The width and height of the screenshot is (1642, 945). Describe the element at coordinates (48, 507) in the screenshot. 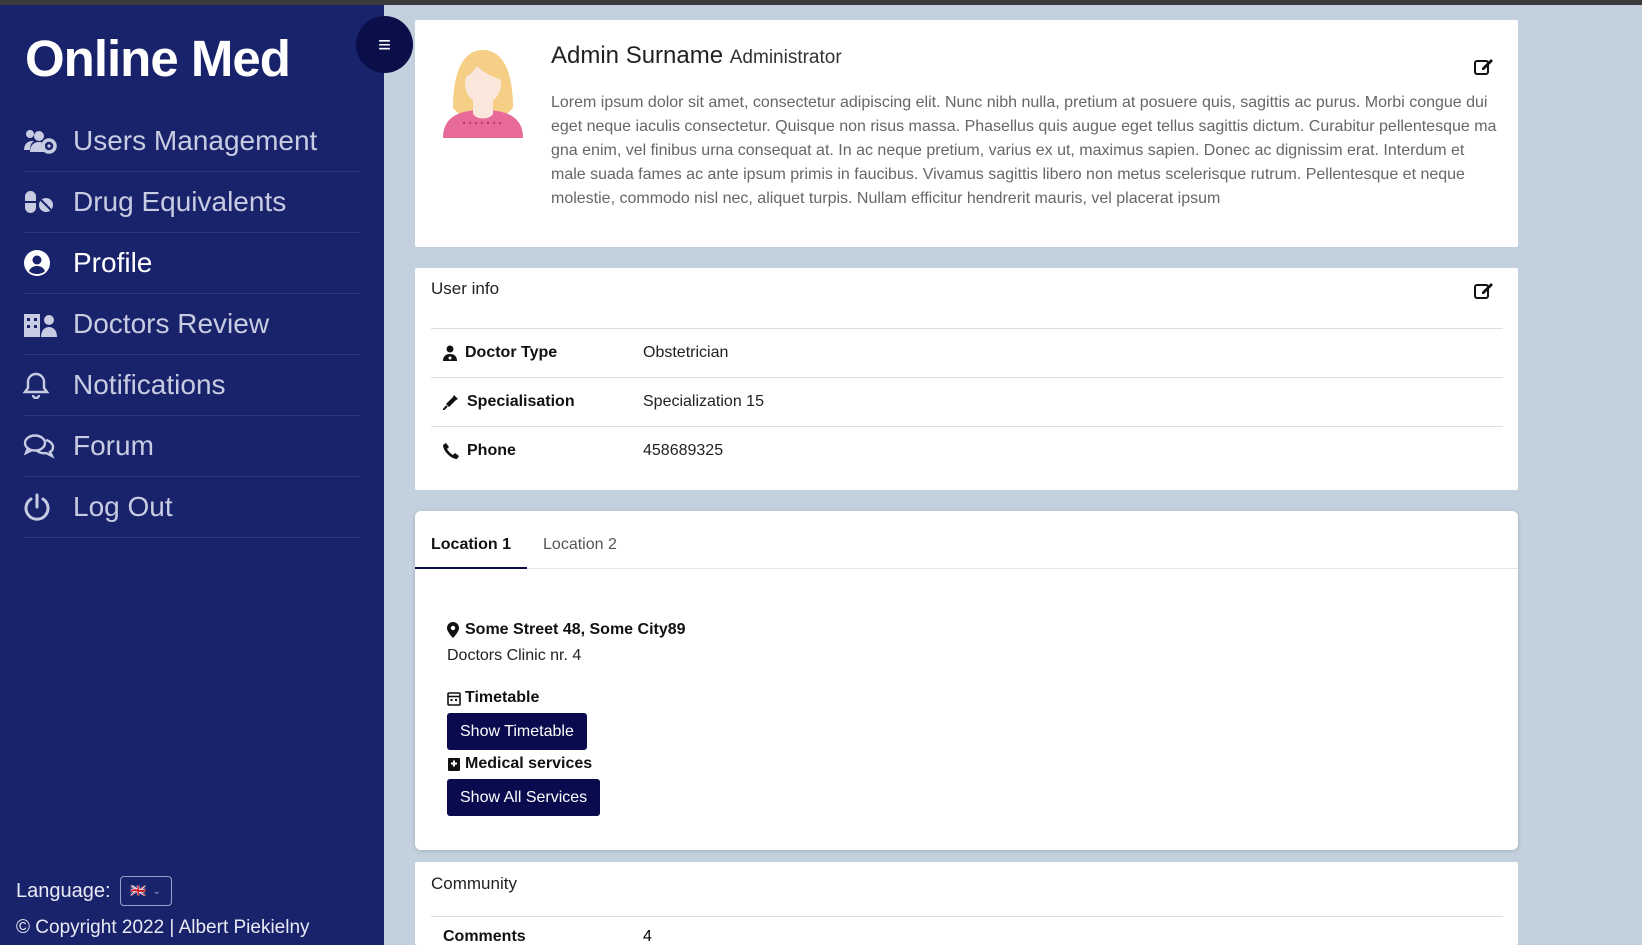

I see `power-icon` at that location.